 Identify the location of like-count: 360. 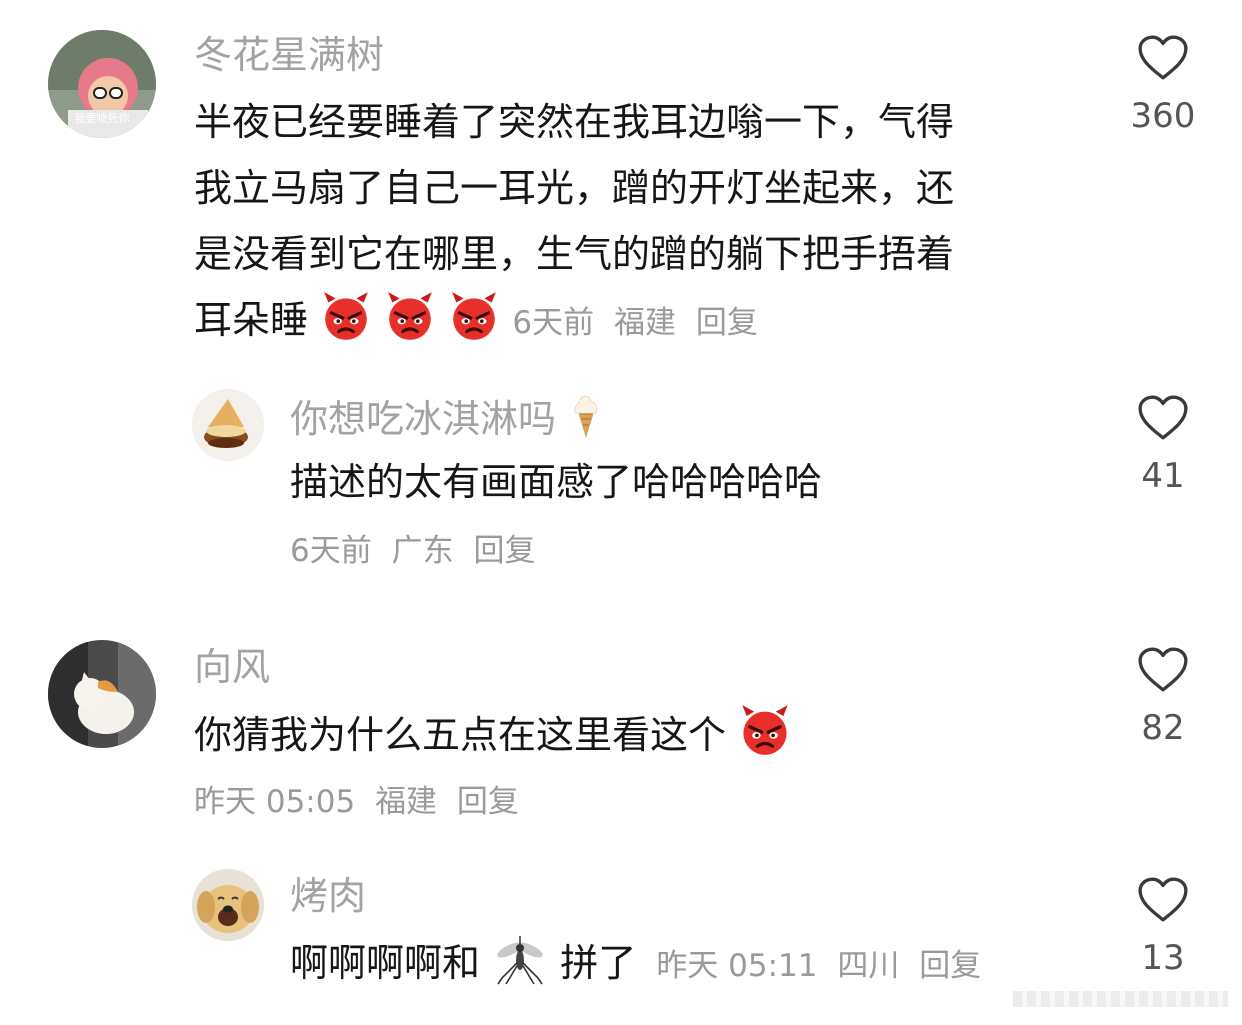
(1163, 116).